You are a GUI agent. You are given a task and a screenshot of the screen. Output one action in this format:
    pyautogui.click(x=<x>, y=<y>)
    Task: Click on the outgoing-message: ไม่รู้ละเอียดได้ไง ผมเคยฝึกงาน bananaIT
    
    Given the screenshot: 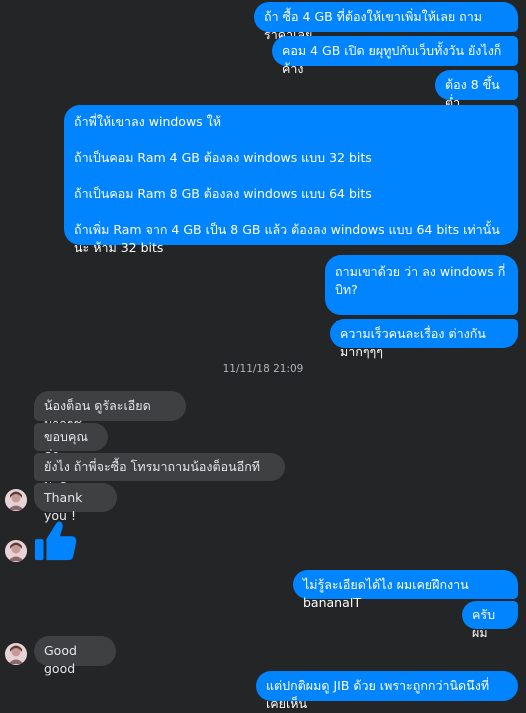 What is the action you would take?
    pyautogui.click(x=405, y=590)
    